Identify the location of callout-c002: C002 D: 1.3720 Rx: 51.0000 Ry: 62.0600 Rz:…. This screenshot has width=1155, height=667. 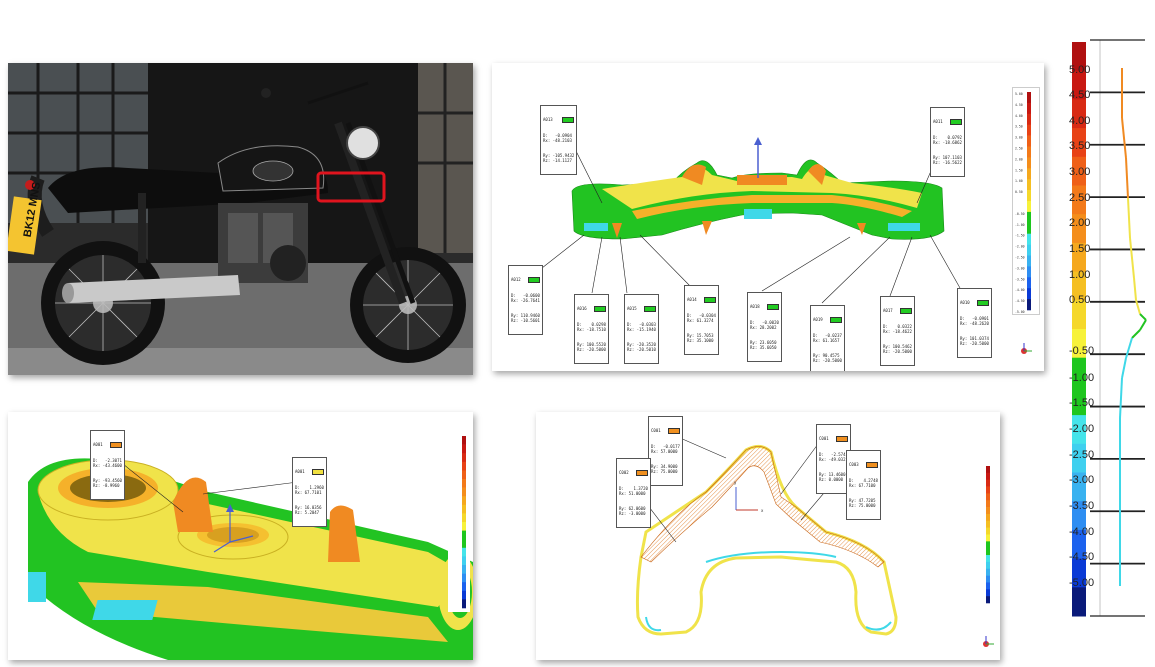
(633, 493).